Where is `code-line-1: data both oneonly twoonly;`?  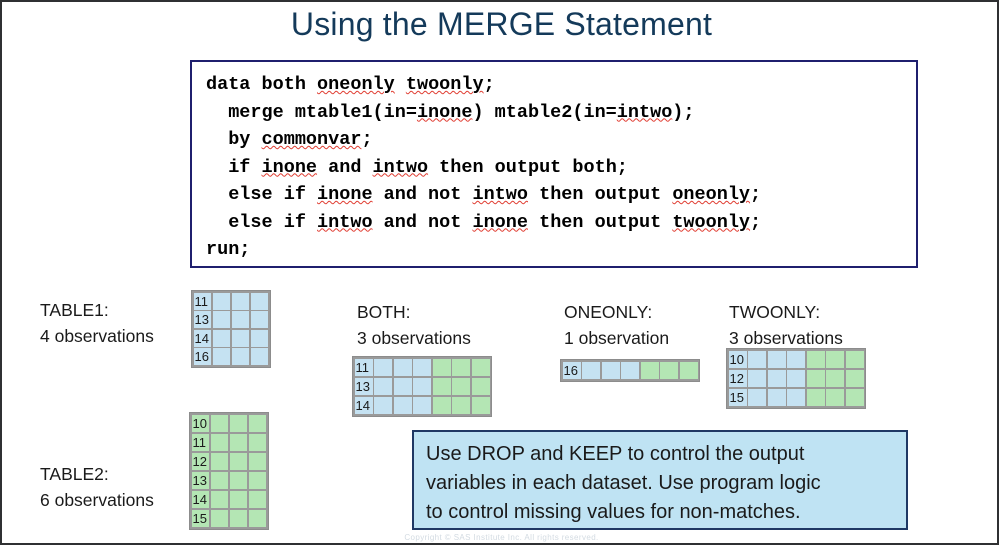 code-line-1: data both oneonly twoonly; is located at coordinates (561, 85).